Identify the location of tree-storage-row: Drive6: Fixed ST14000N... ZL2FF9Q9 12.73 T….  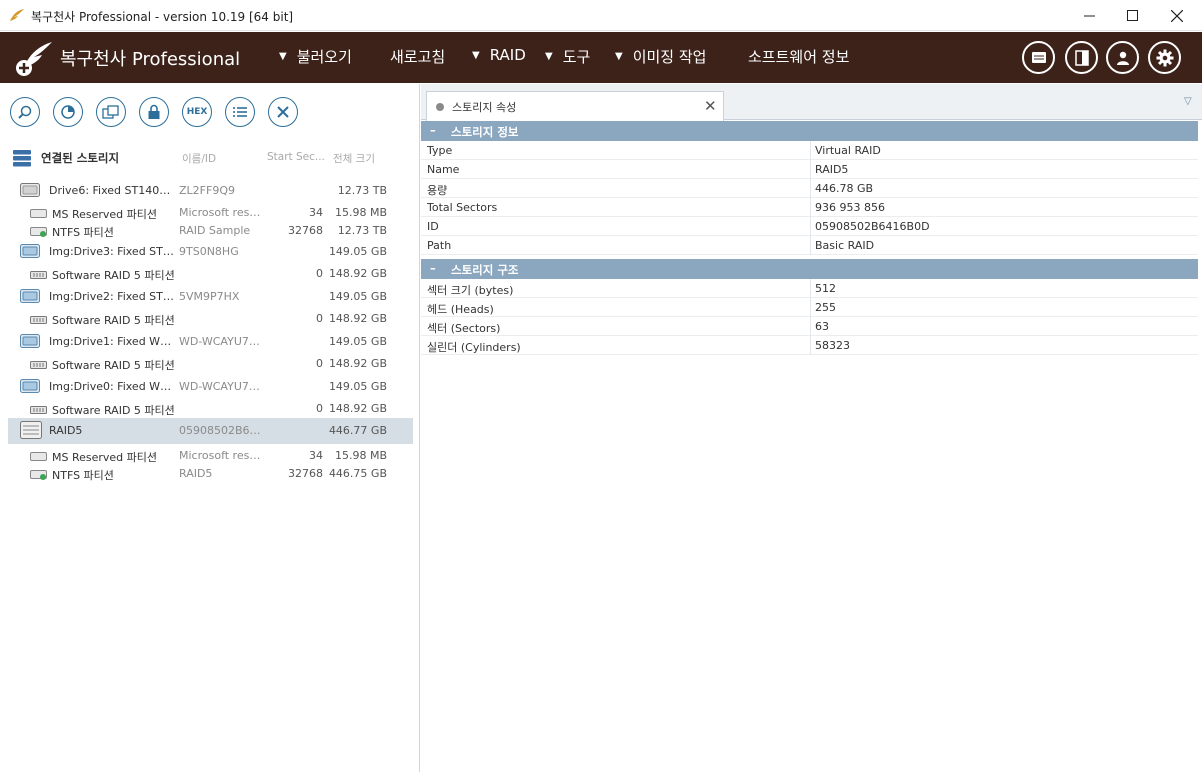
(210, 191).